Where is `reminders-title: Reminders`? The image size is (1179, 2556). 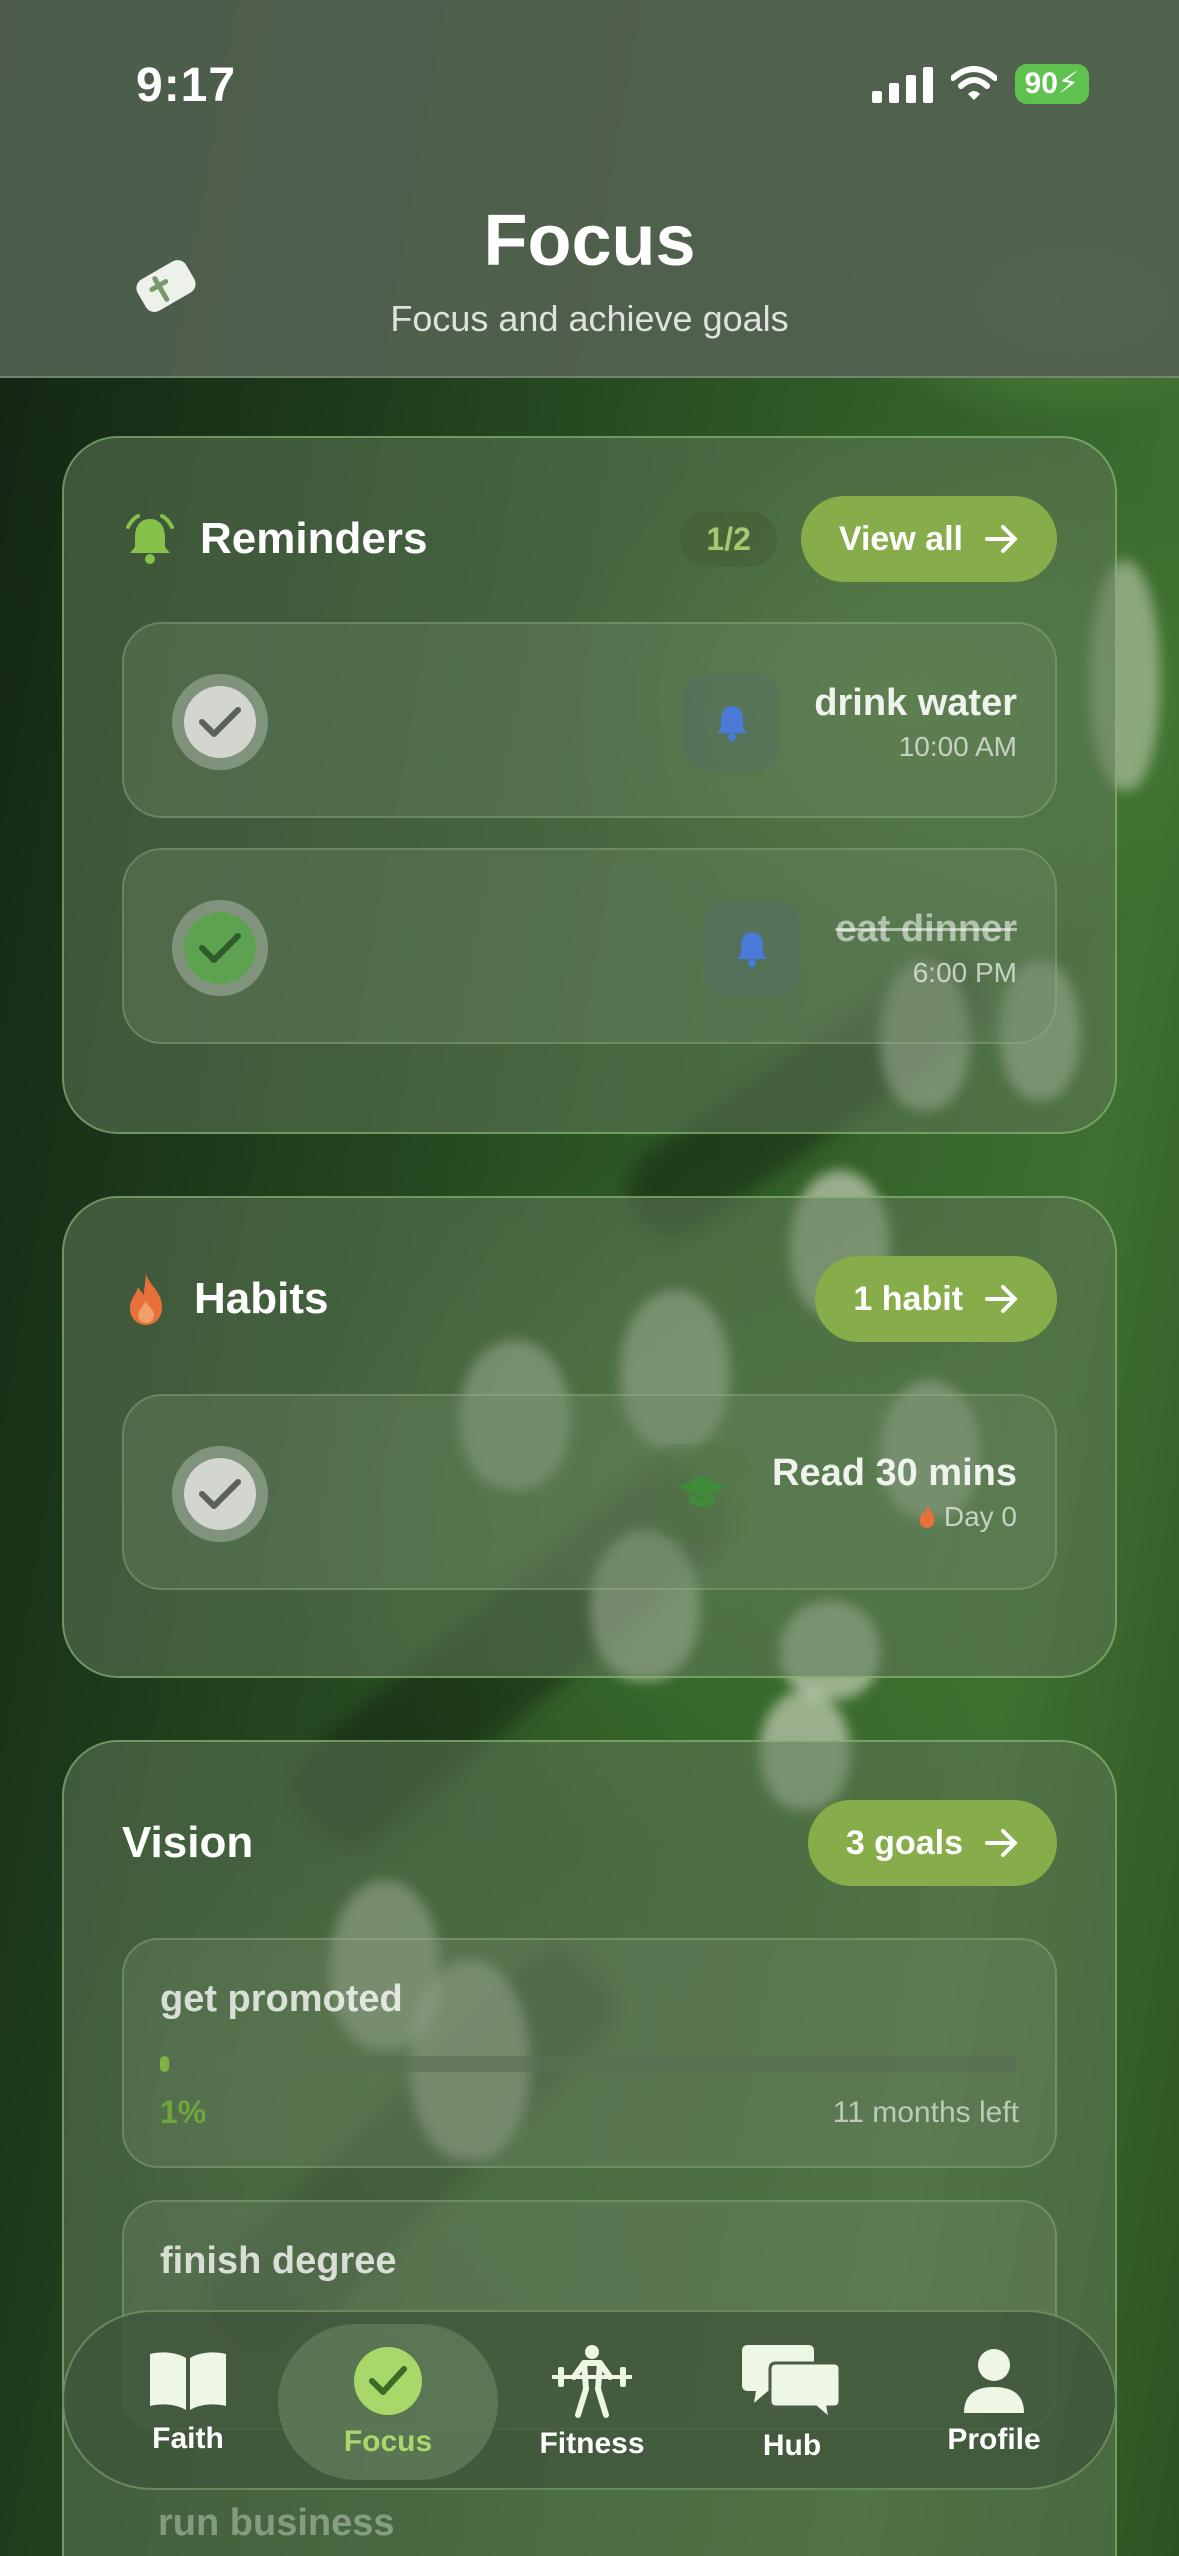 reminders-title: Reminders is located at coordinates (314, 538).